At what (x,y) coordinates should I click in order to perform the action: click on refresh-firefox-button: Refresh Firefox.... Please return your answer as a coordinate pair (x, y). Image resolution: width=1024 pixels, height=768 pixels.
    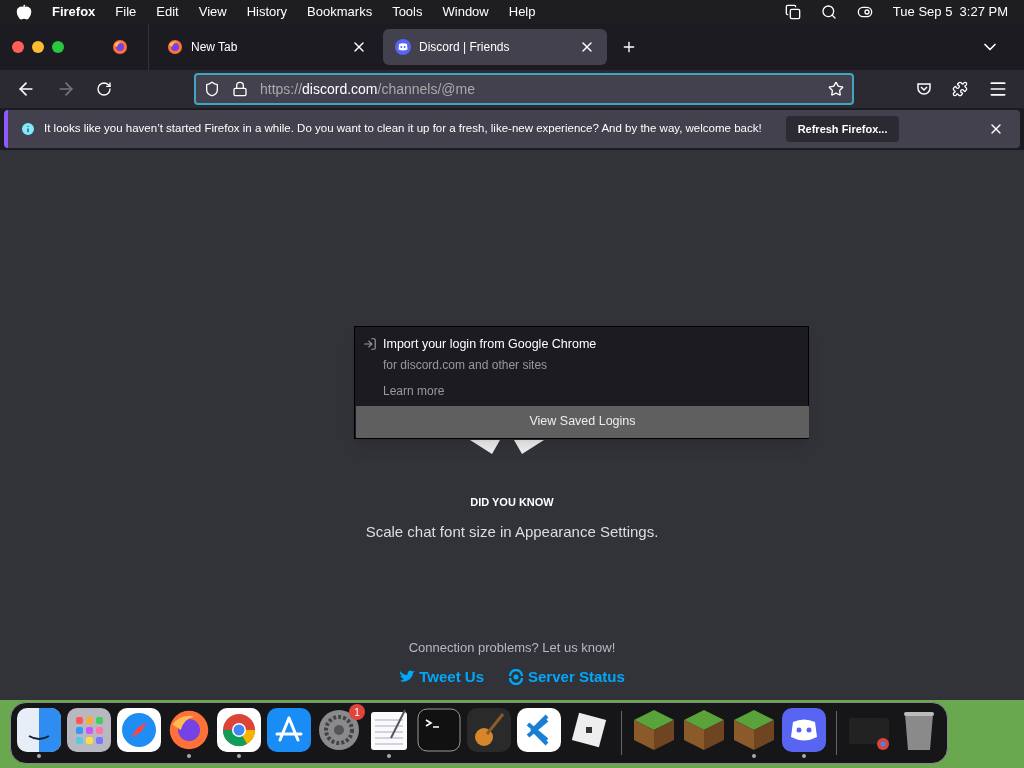
    Looking at the image, I should click on (842, 129).